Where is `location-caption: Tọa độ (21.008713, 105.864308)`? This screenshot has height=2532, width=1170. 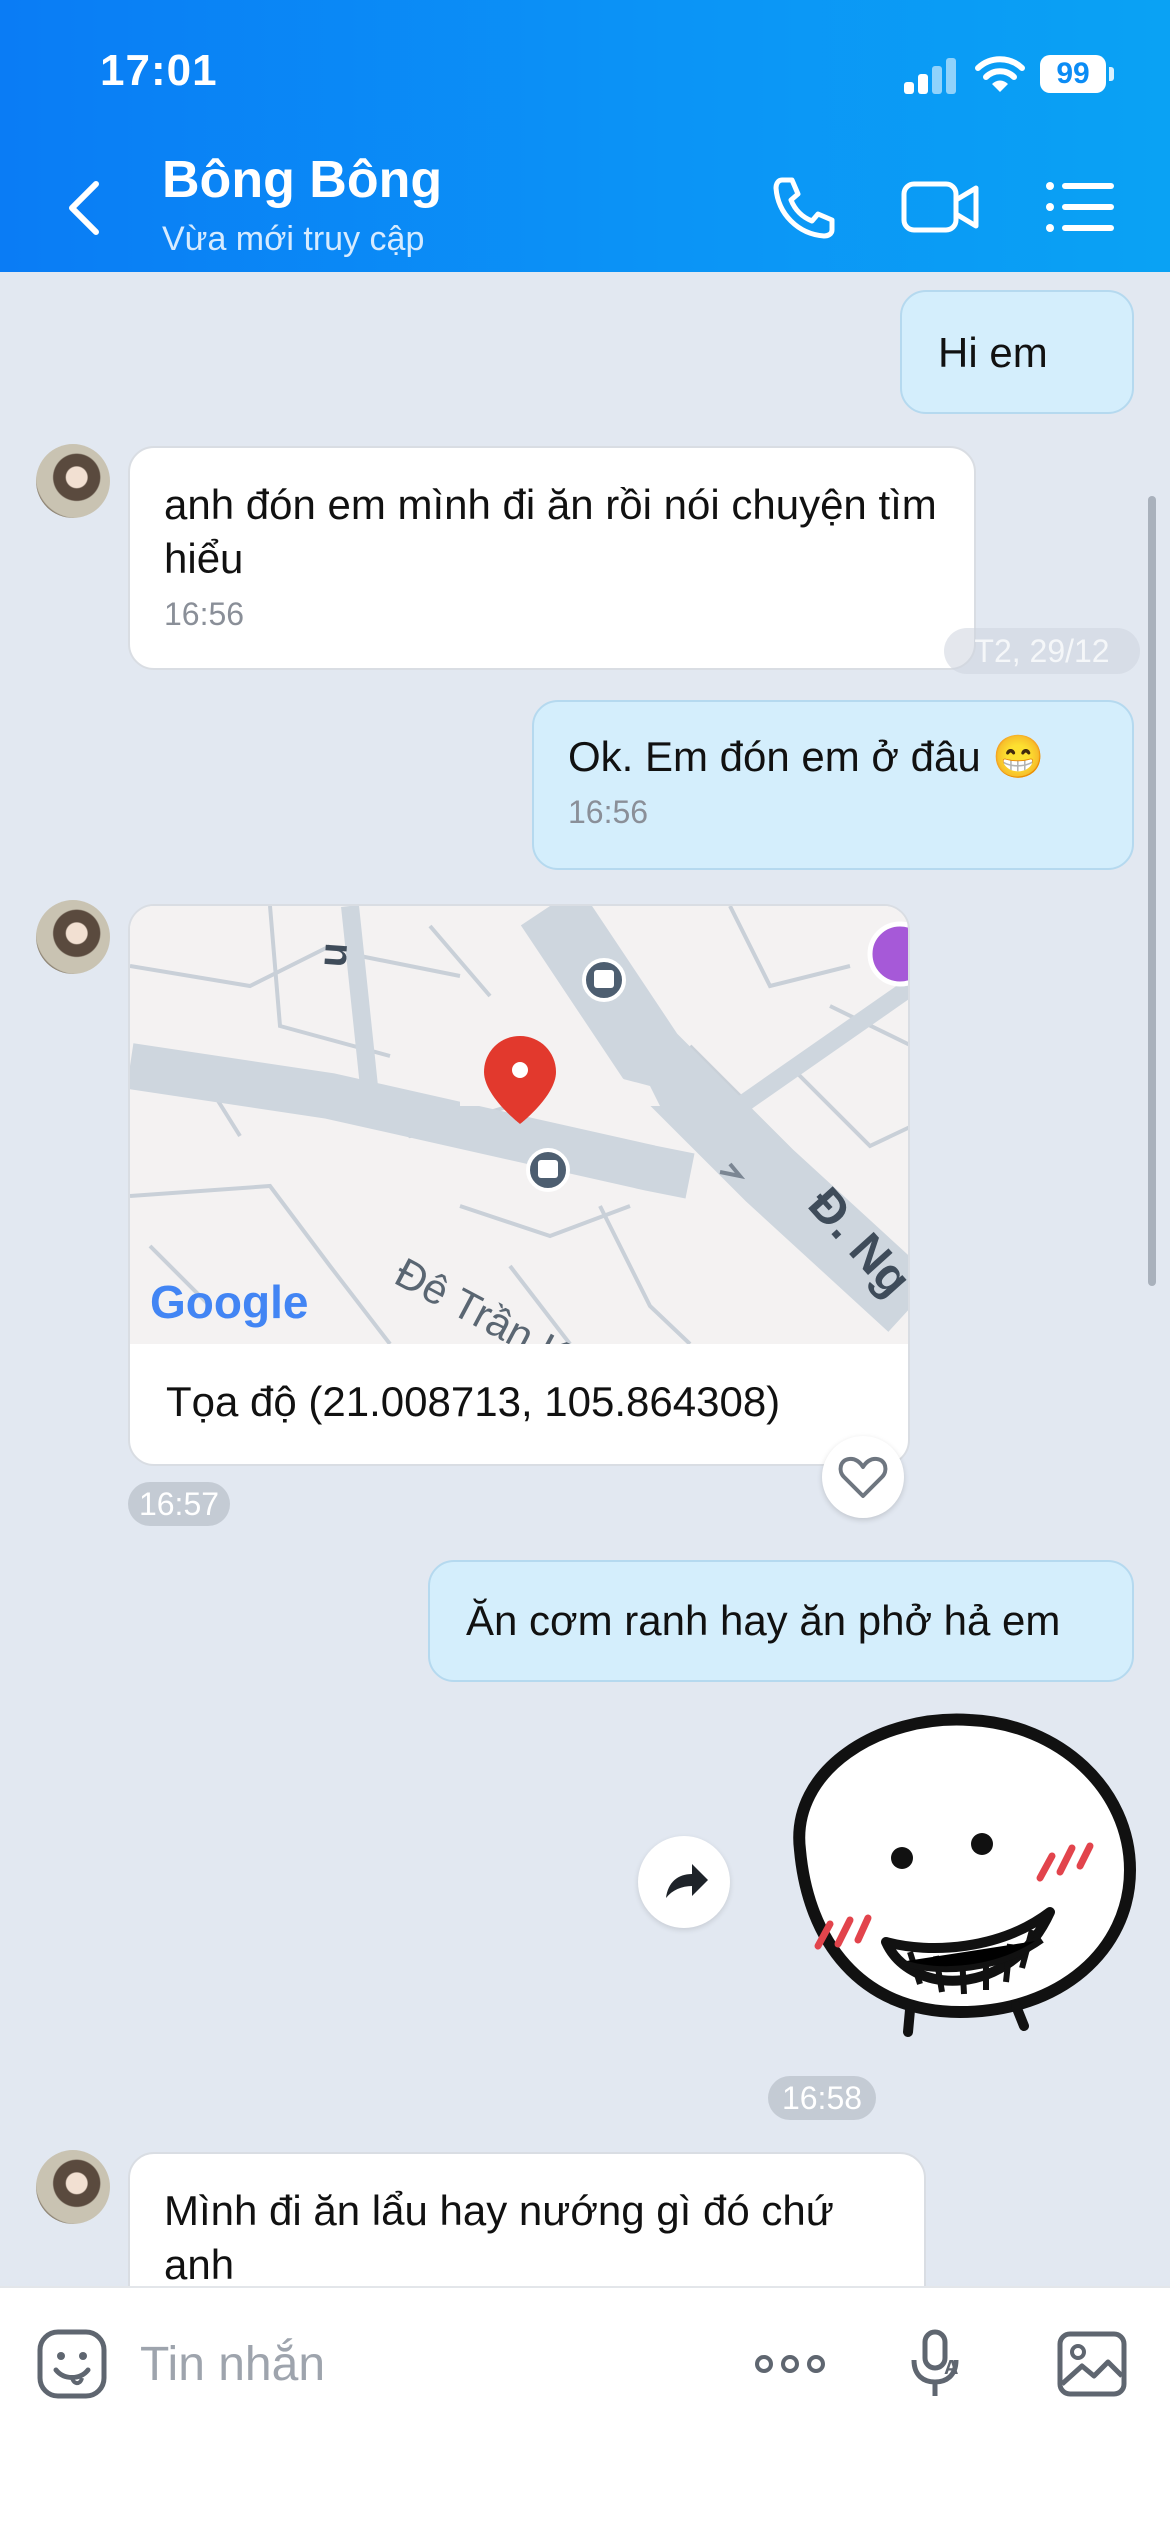 location-caption: Tọa độ (21.008713, 105.864308) is located at coordinates (473, 1401).